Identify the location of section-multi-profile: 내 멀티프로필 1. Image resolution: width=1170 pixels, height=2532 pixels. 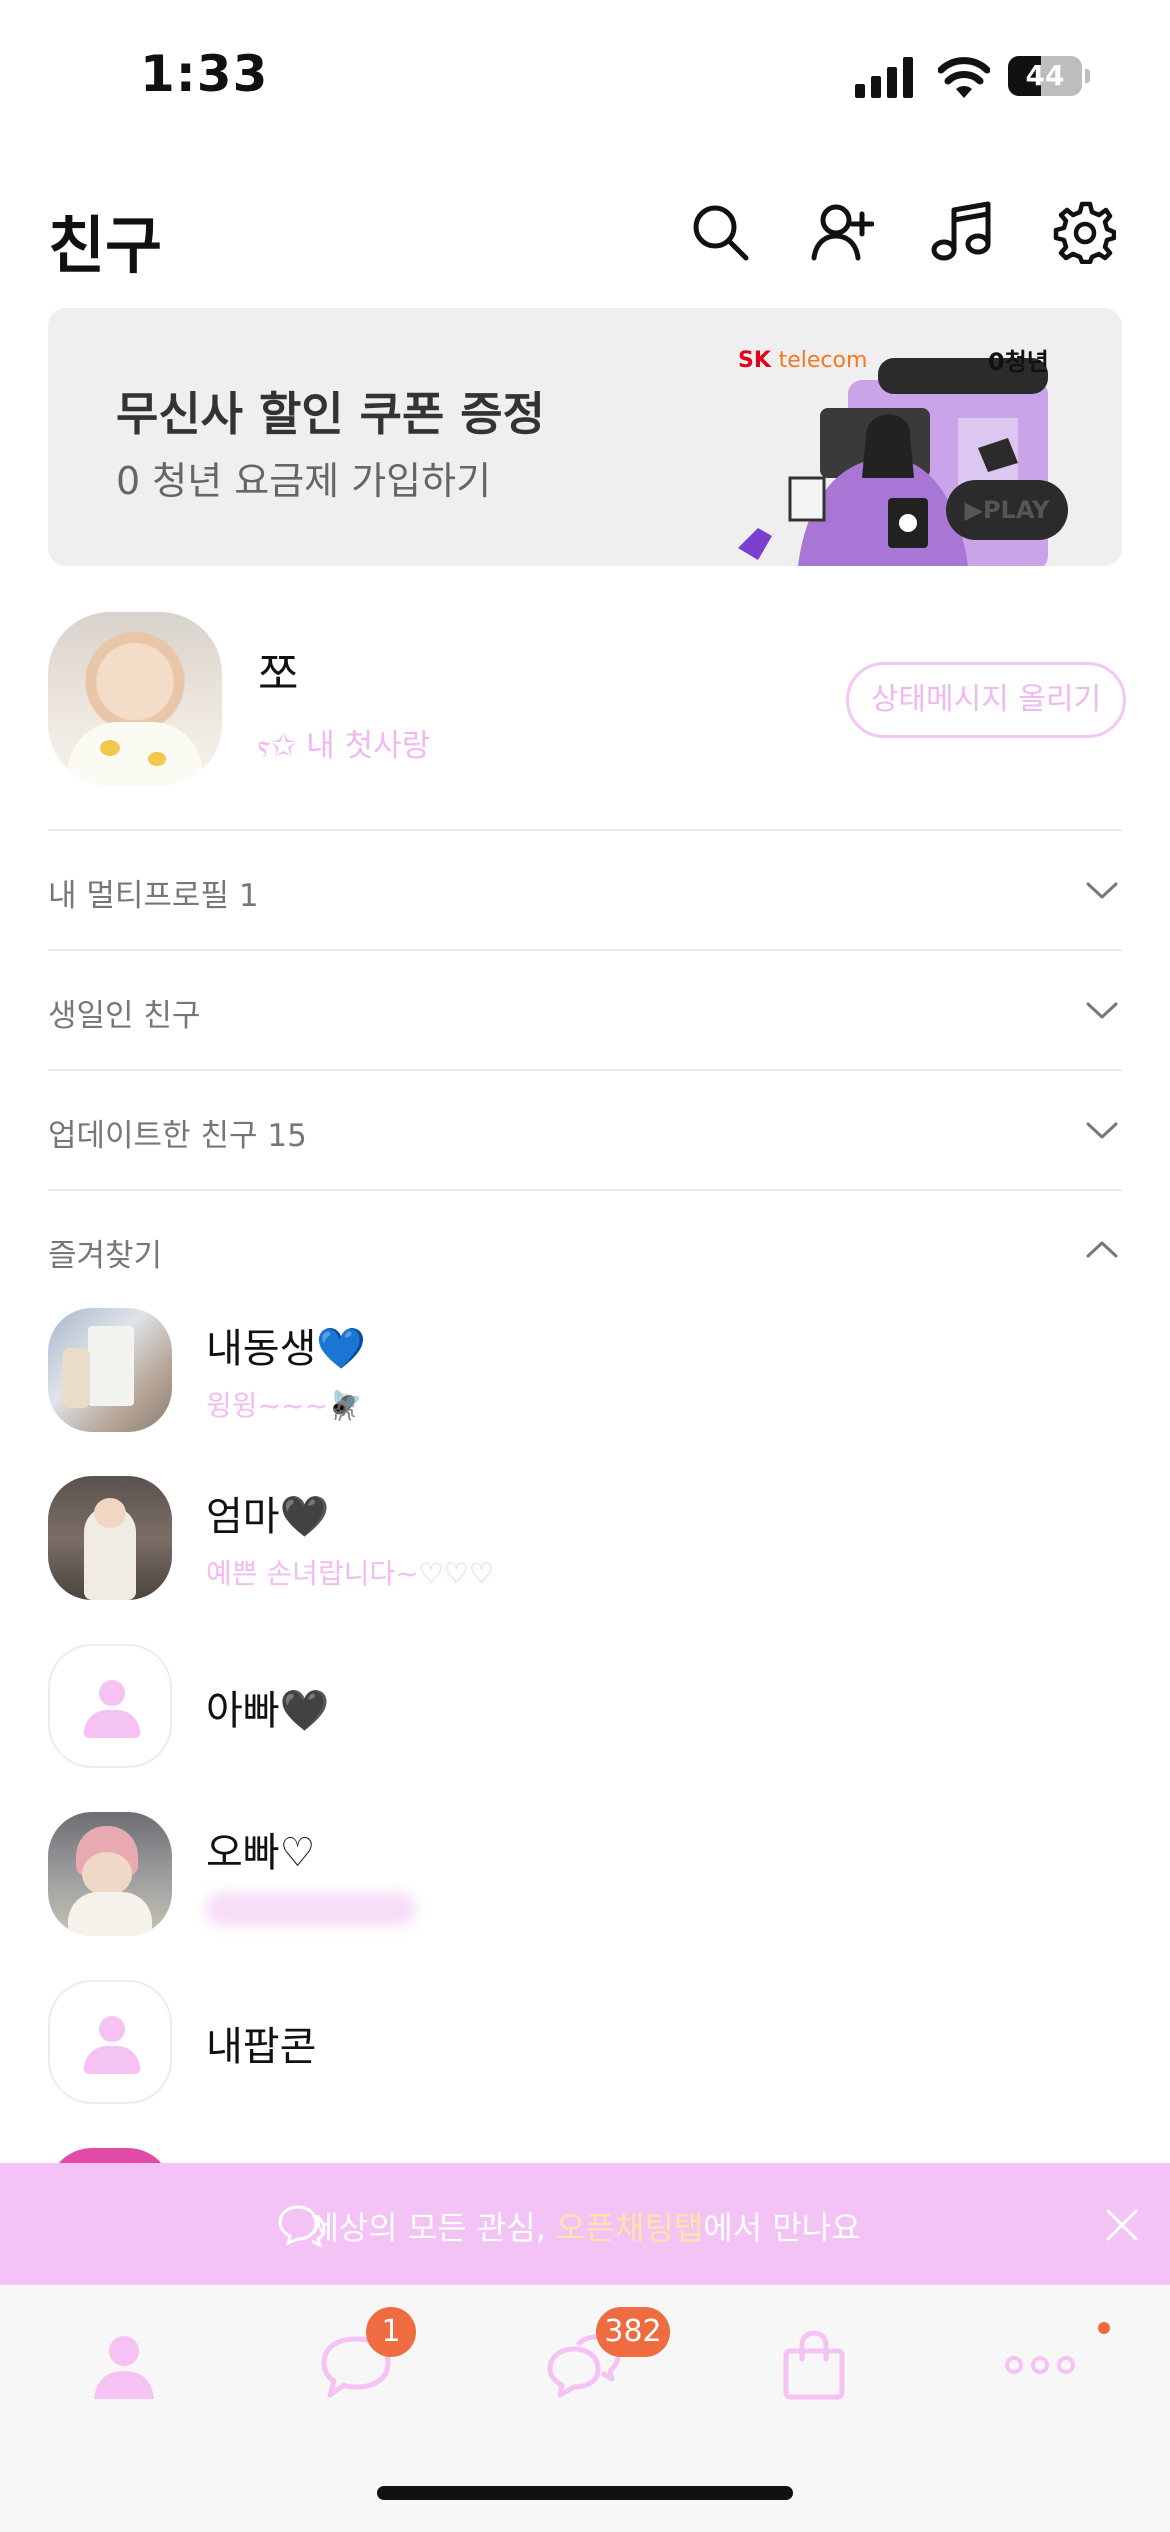
(585, 891).